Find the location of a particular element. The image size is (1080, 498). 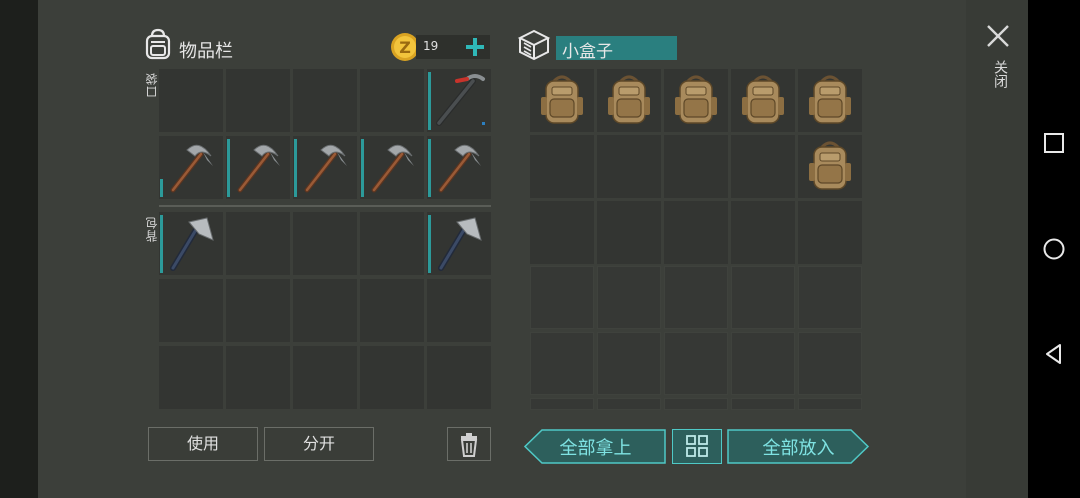

sort-grid-icon is located at coordinates (697, 446).